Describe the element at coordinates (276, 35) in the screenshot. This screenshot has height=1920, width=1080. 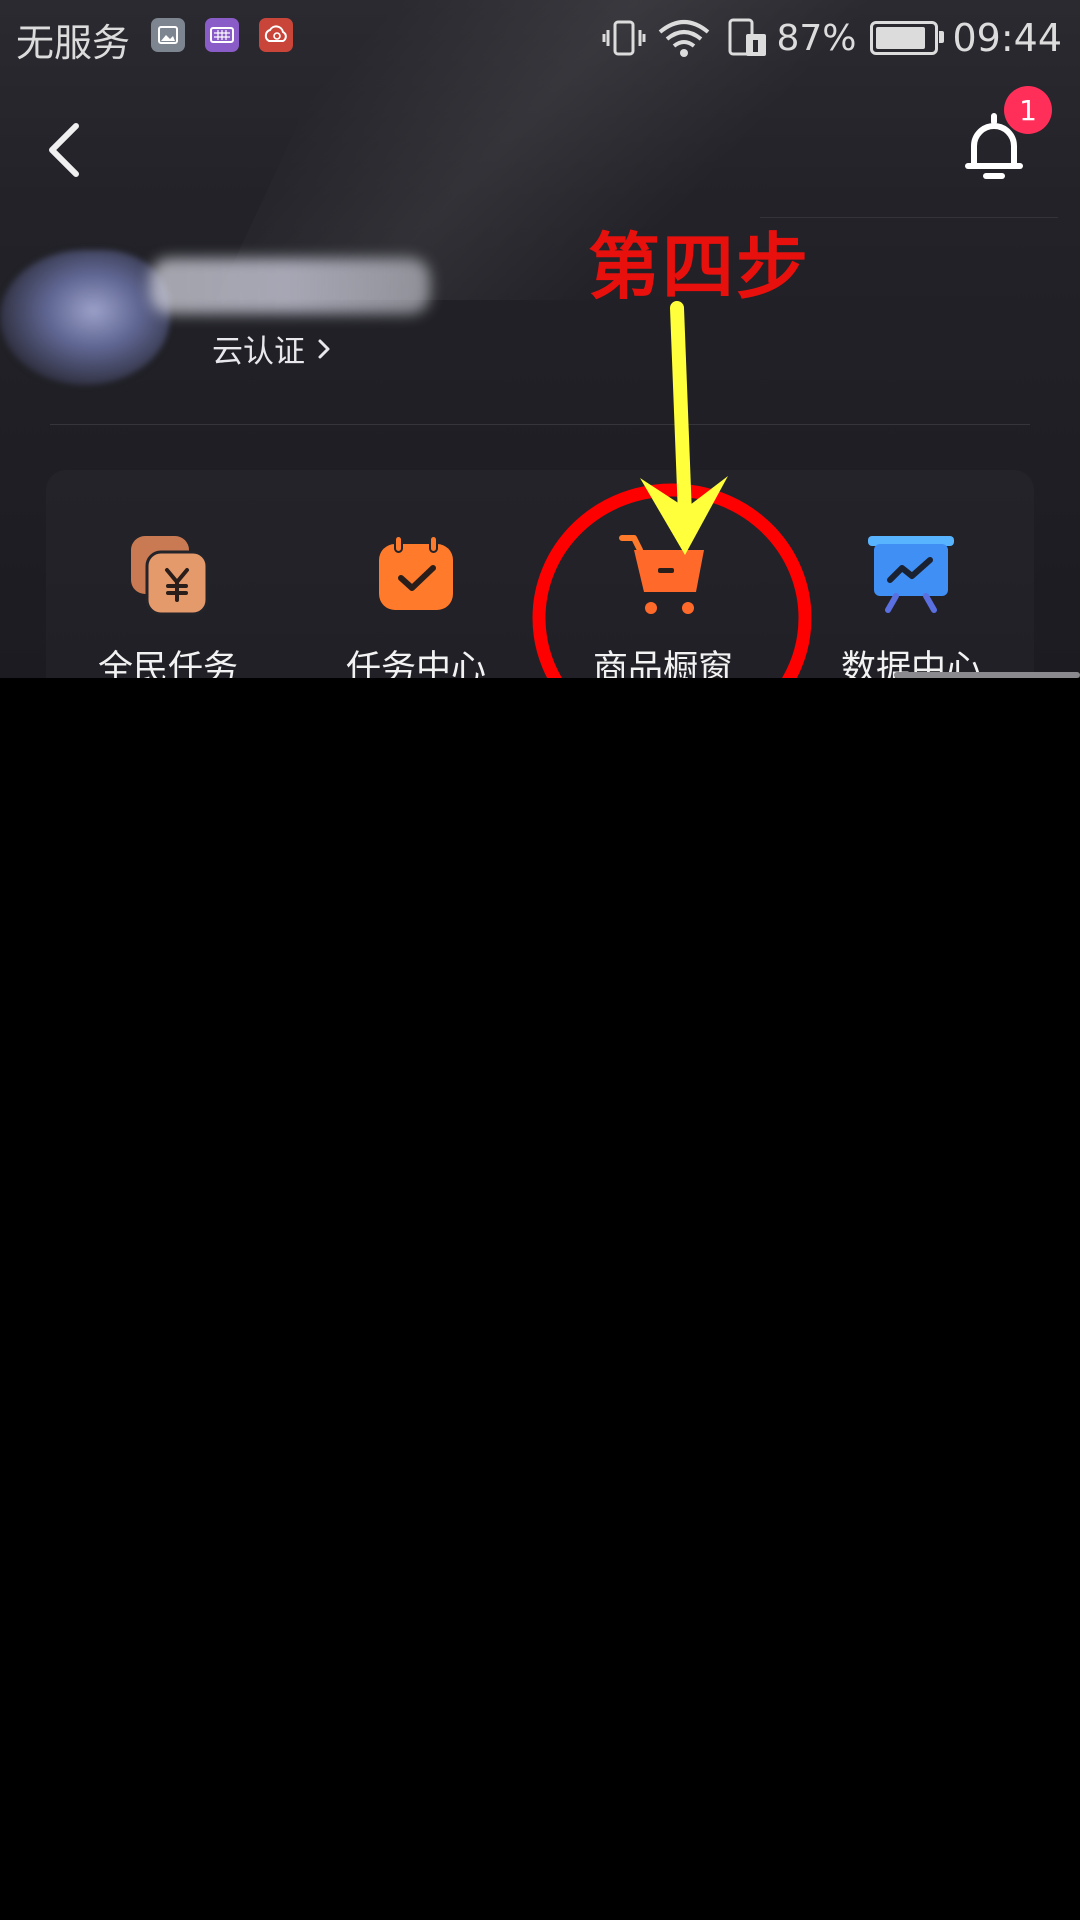
I see `cloud-icon` at that location.